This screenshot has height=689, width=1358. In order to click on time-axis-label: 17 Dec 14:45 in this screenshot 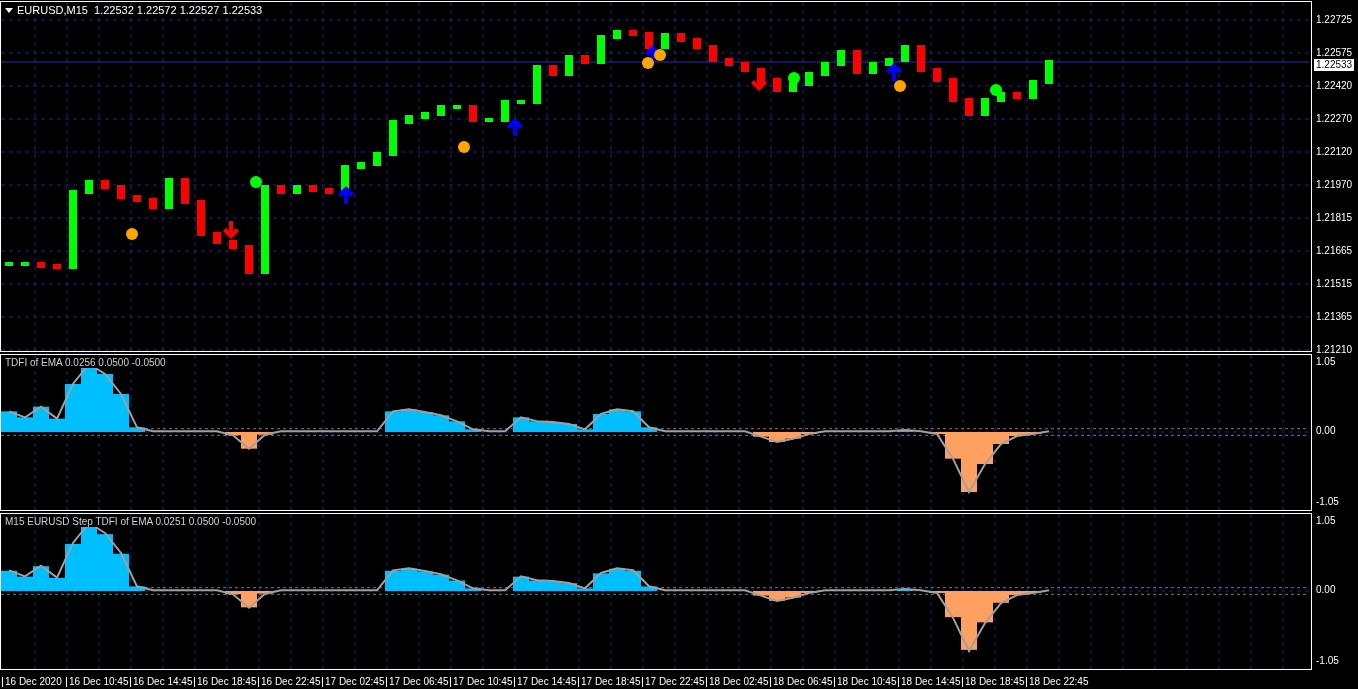, I will do `click(545, 682)`.